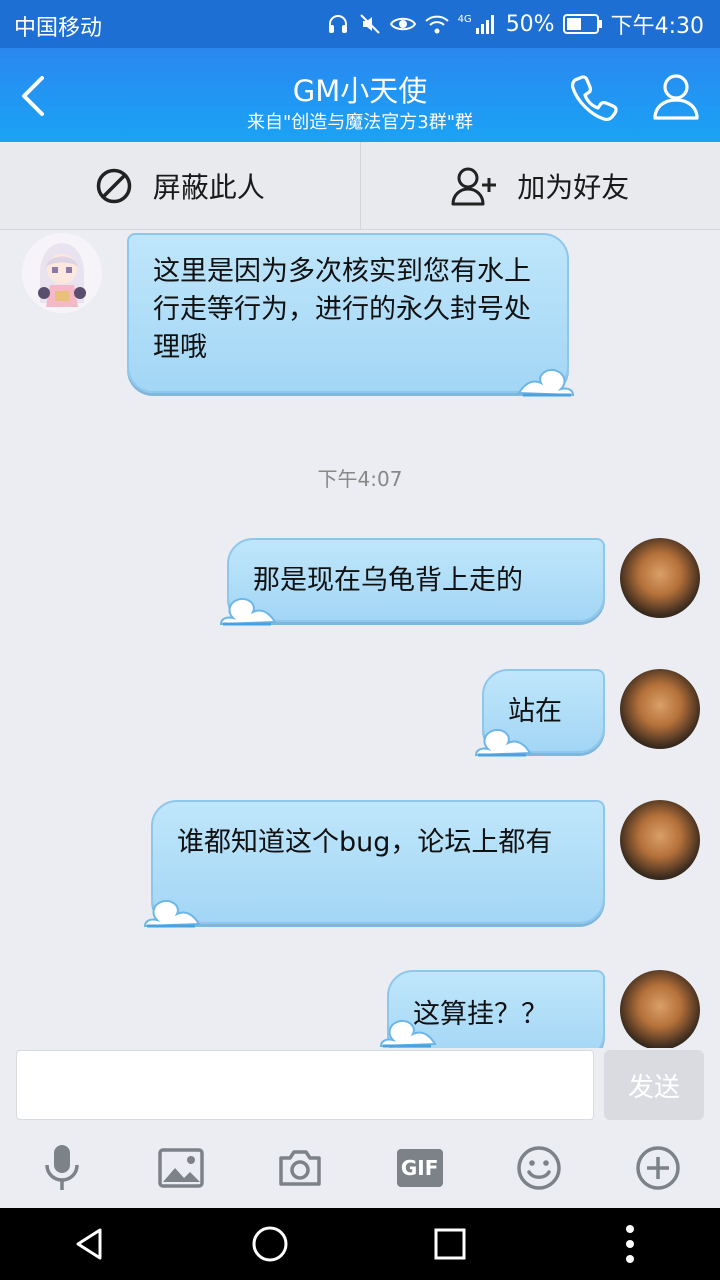 This screenshot has height=1280, width=720. I want to click on other-user-avatar, so click(62, 273).